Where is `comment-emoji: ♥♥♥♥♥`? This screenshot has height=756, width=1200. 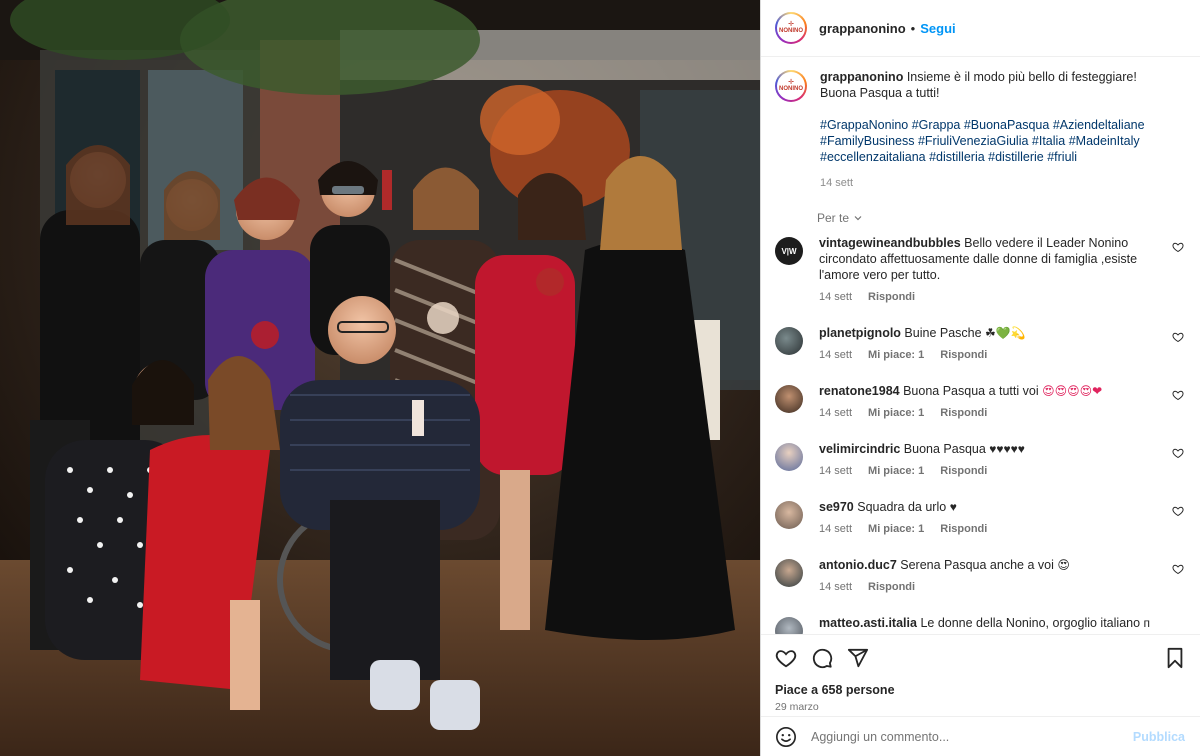 comment-emoji: ♥♥♥♥♥ is located at coordinates (1007, 449).